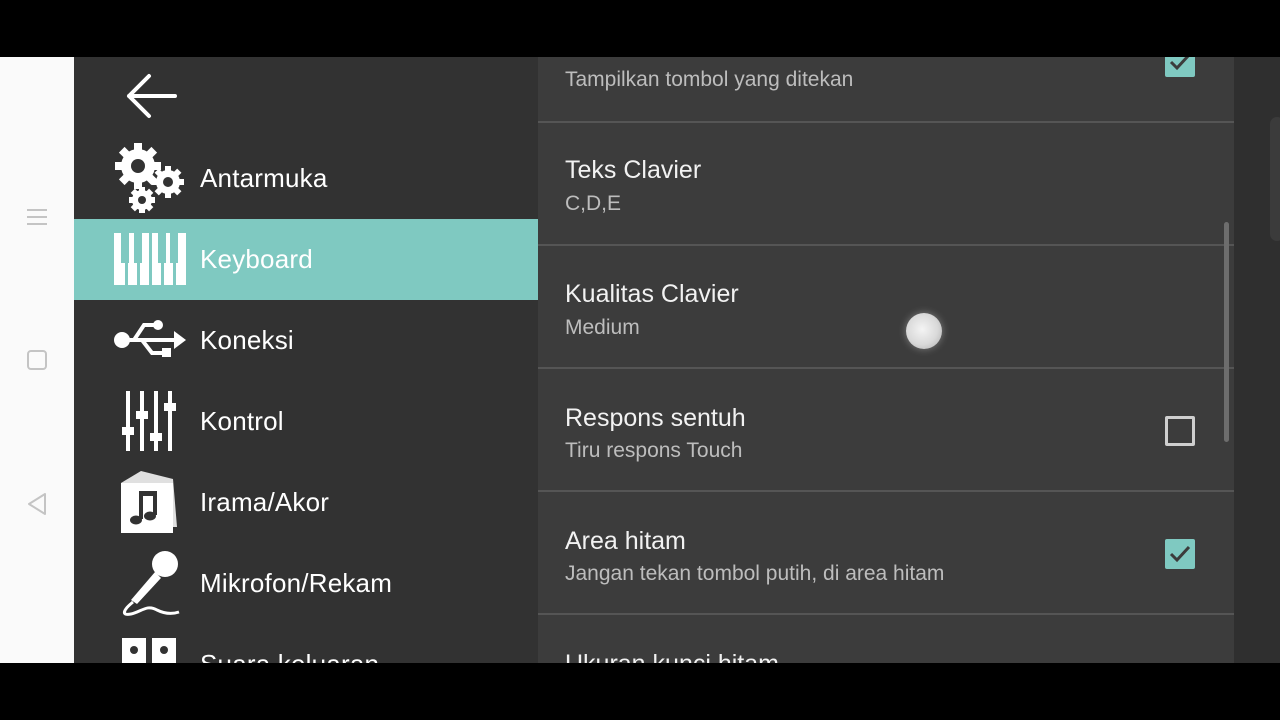  I want to click on setting-title: Teks Clavier, so click(633, 170).